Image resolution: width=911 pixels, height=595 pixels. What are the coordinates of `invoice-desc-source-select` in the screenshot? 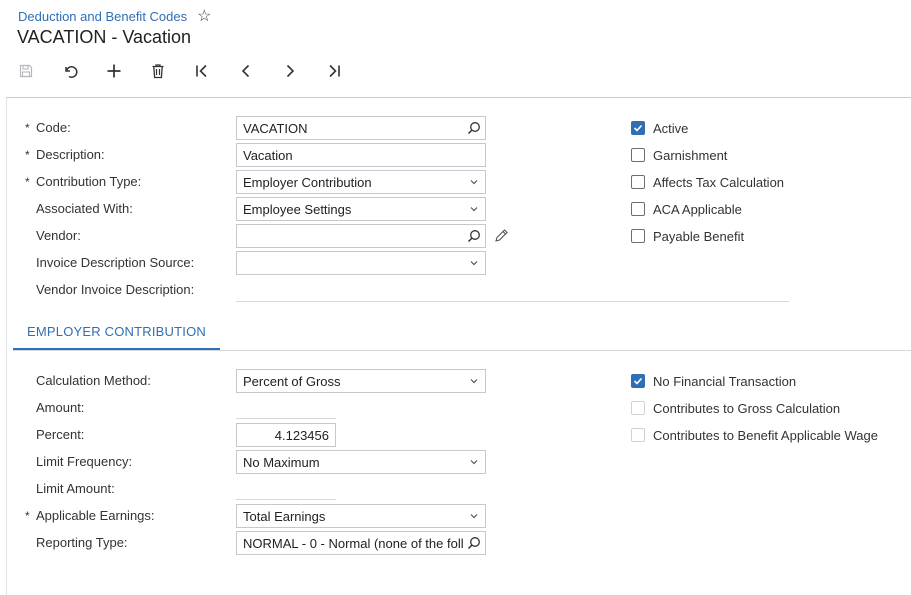 It's located at (361, 263).